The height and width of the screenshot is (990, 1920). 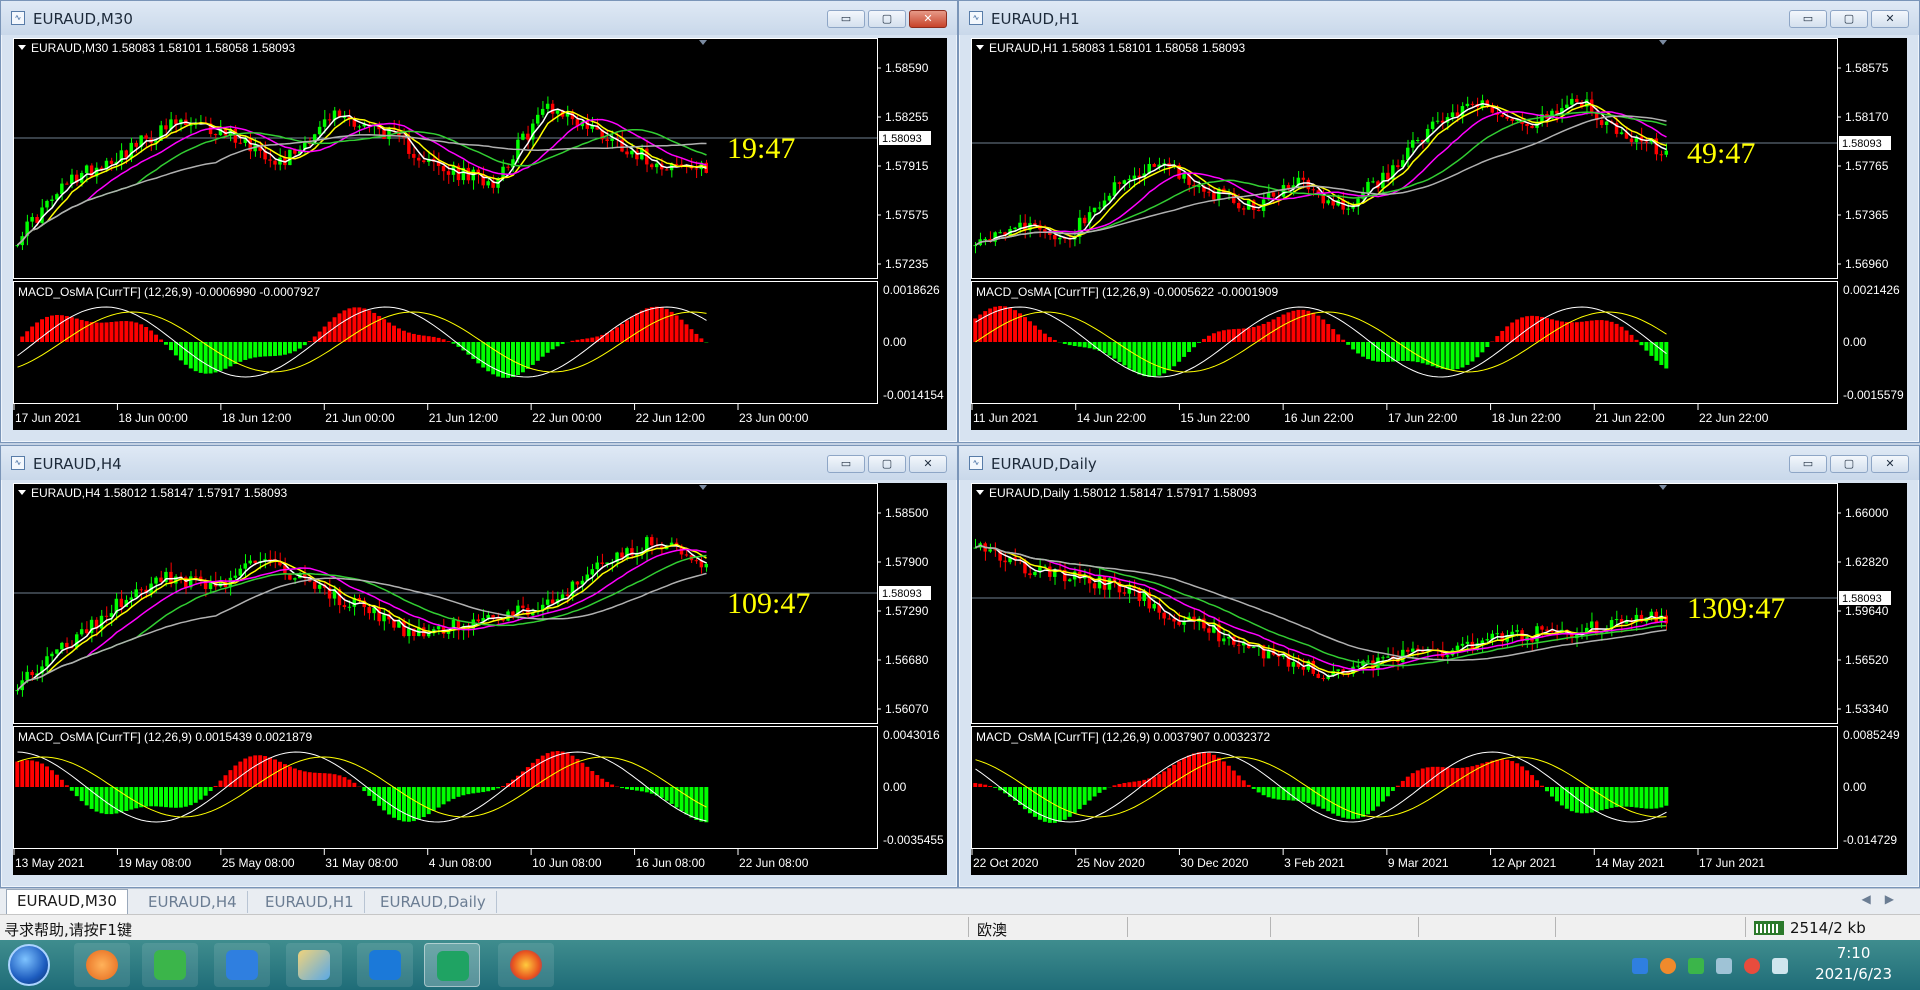 What do you see at coordinates (1640, 966) in the screenshot?
I see `tray-app-icon` at bounding box center [1640, 966].